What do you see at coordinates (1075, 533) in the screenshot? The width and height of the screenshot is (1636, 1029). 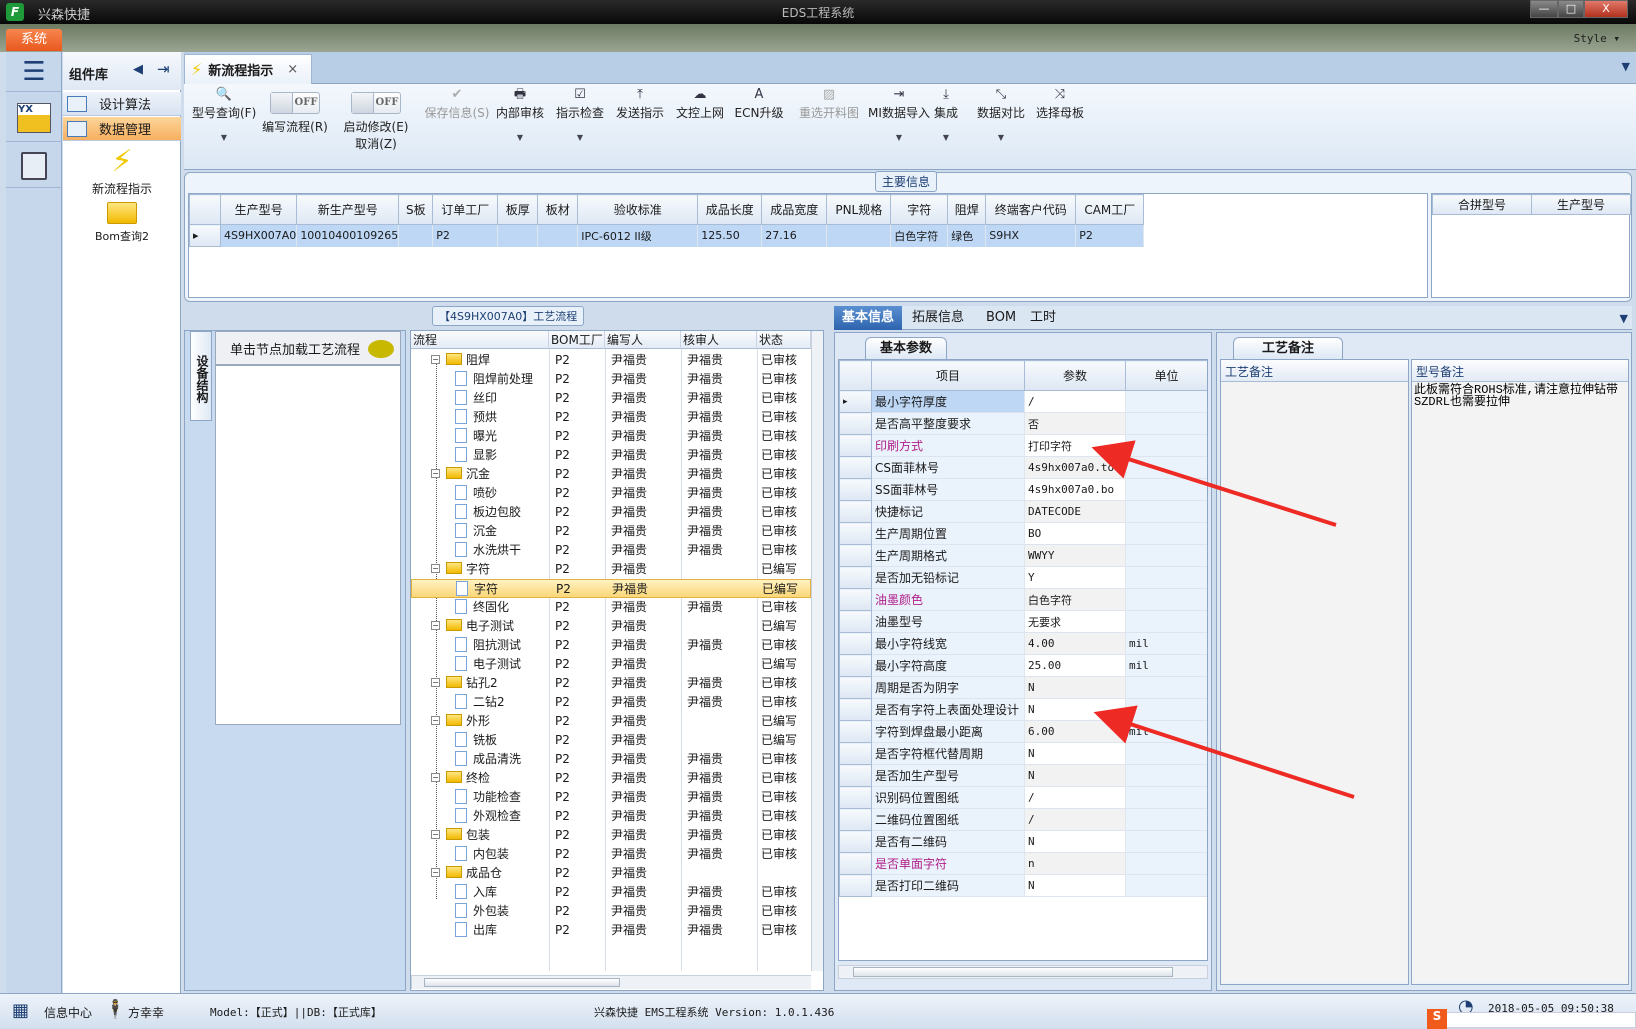 I see `param-value: BO` at bounding box center [1075, 533].